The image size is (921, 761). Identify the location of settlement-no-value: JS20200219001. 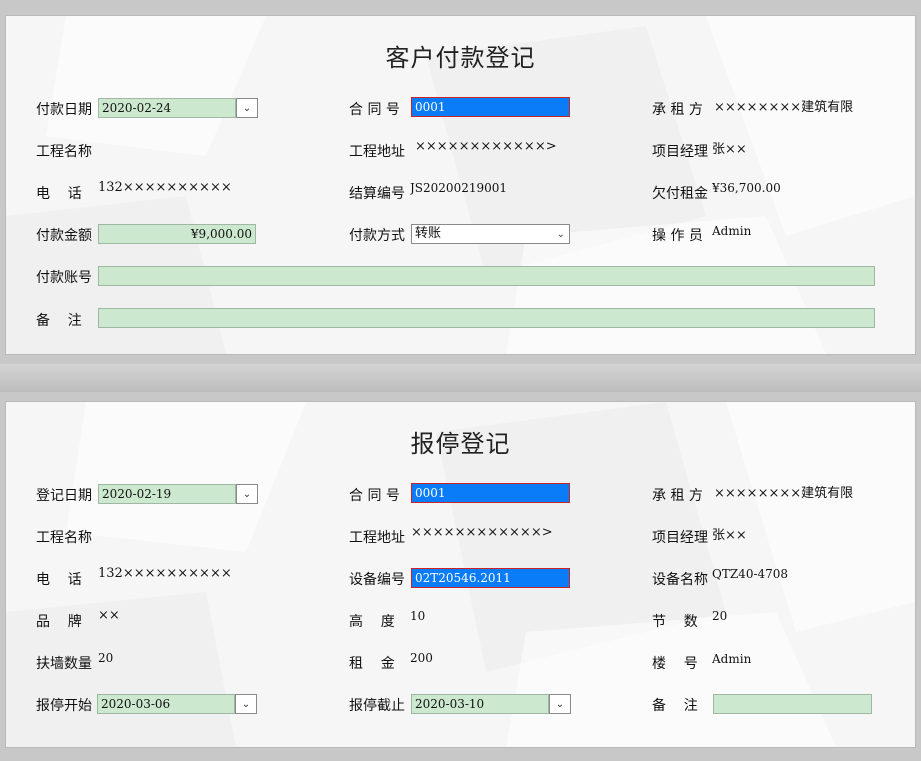
(459, 188).